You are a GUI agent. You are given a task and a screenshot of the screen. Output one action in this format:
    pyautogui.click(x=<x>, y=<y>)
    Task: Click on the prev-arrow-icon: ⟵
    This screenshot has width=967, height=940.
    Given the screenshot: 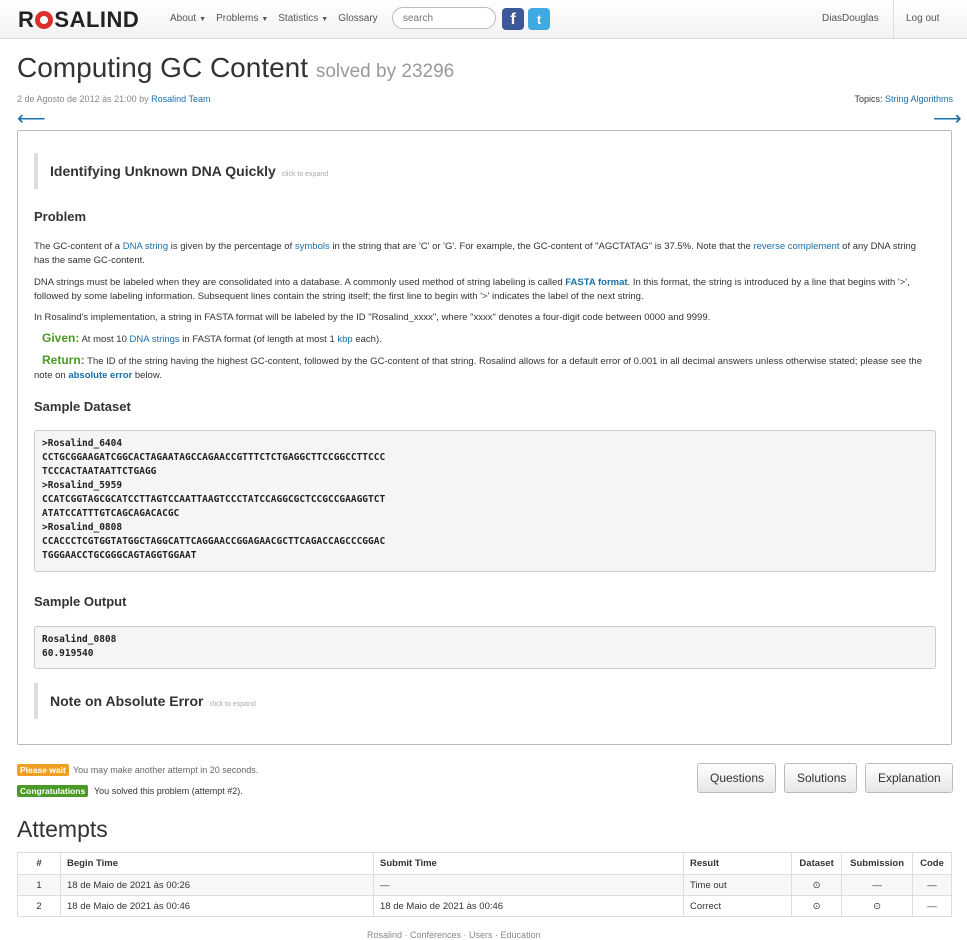 What is the action you would take?
    pyautogui.click(x=31, y=118)
    